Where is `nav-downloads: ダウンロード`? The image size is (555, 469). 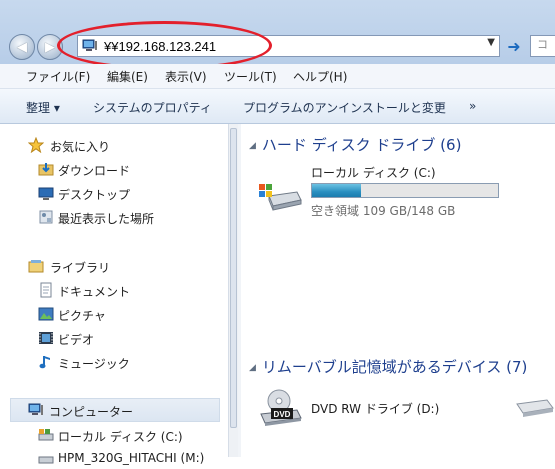
nav-downloads: ダウンロード is located at coordinates (110, 169).